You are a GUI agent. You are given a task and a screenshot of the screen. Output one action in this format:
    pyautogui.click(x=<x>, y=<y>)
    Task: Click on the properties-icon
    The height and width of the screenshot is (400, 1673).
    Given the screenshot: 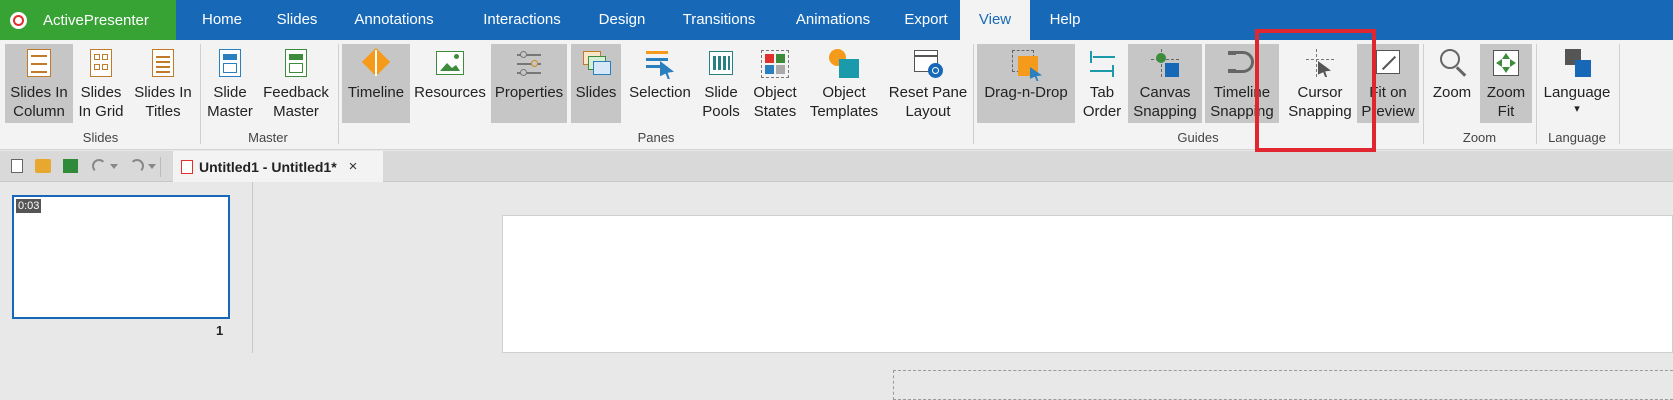 What is the action you would take?
    pyautogui.click(x=529, y=64)
    